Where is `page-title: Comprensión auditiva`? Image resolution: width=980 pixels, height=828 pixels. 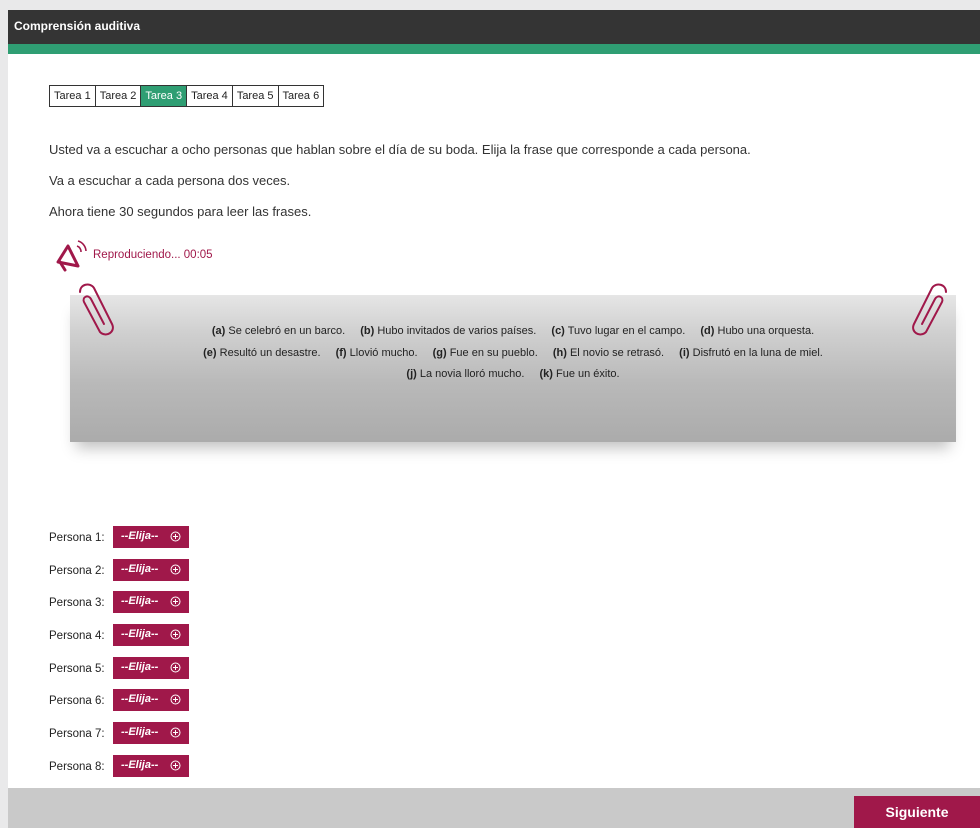
page-title: Comprensión auditiva is located at coordinates (77, 26).